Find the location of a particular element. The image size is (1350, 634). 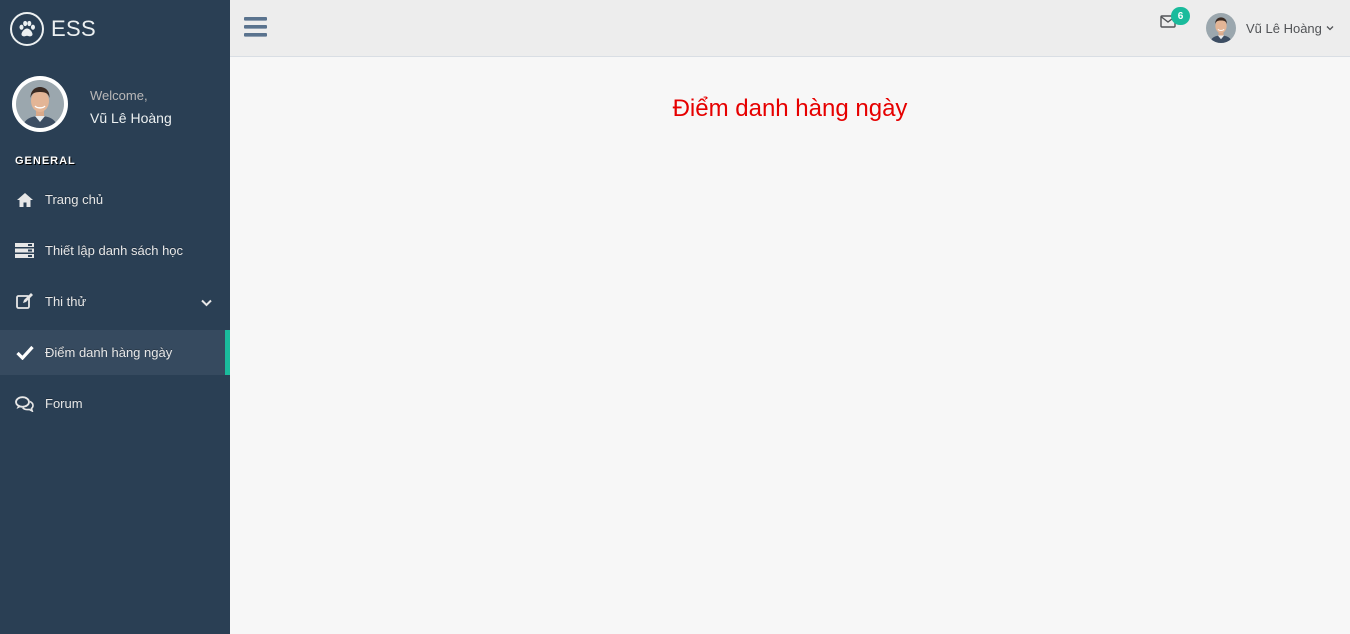

page-title-wrap: Điểm danh hàng ngày is located at coordinates (790, 109).